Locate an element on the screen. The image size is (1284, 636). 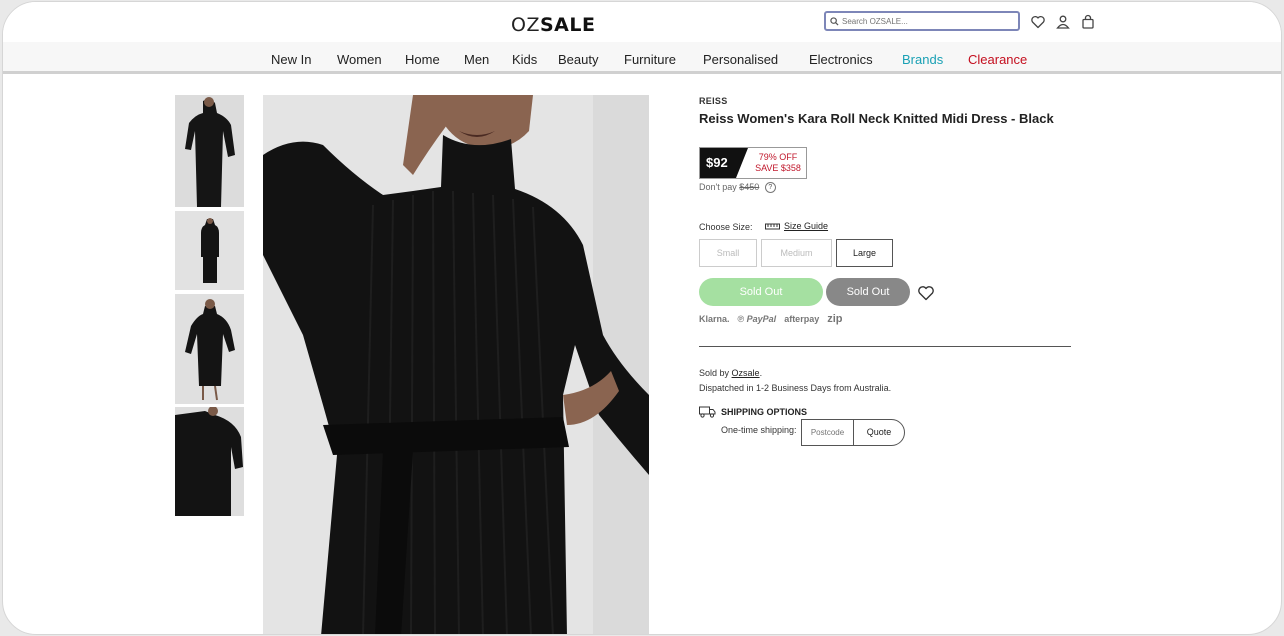
paypal-text: PayPal is located at coordinates (761, 319).